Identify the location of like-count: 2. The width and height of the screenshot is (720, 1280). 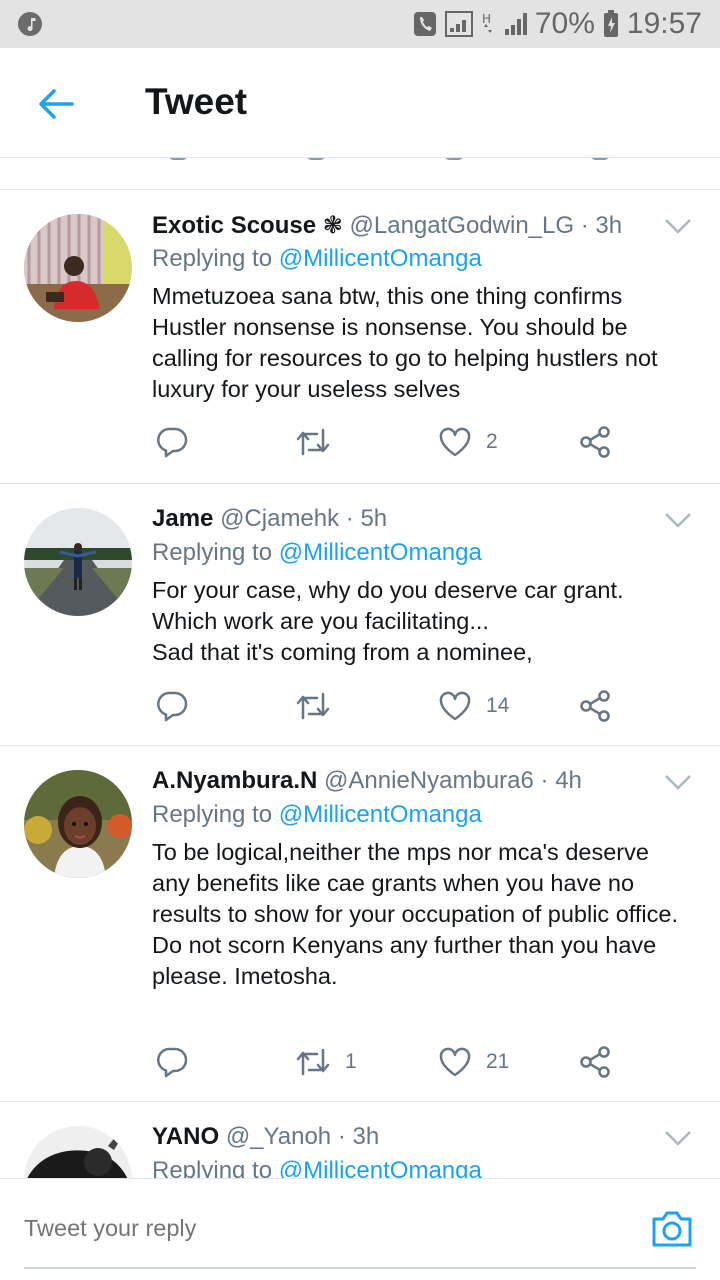
(492, 441).